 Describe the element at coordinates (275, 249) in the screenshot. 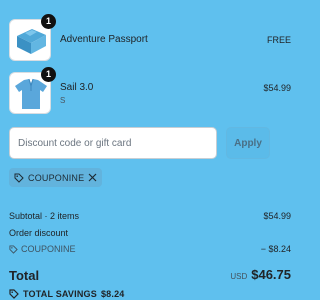

I see `discount-value: − $8.24` at that location.